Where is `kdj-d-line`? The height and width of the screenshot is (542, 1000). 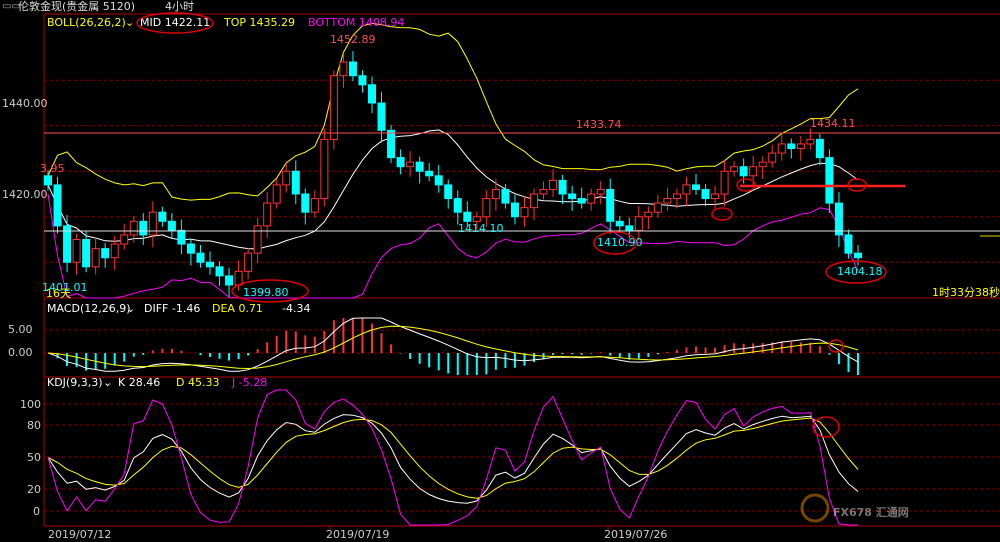 kdj-d-line is located at coordinates (453, 458).